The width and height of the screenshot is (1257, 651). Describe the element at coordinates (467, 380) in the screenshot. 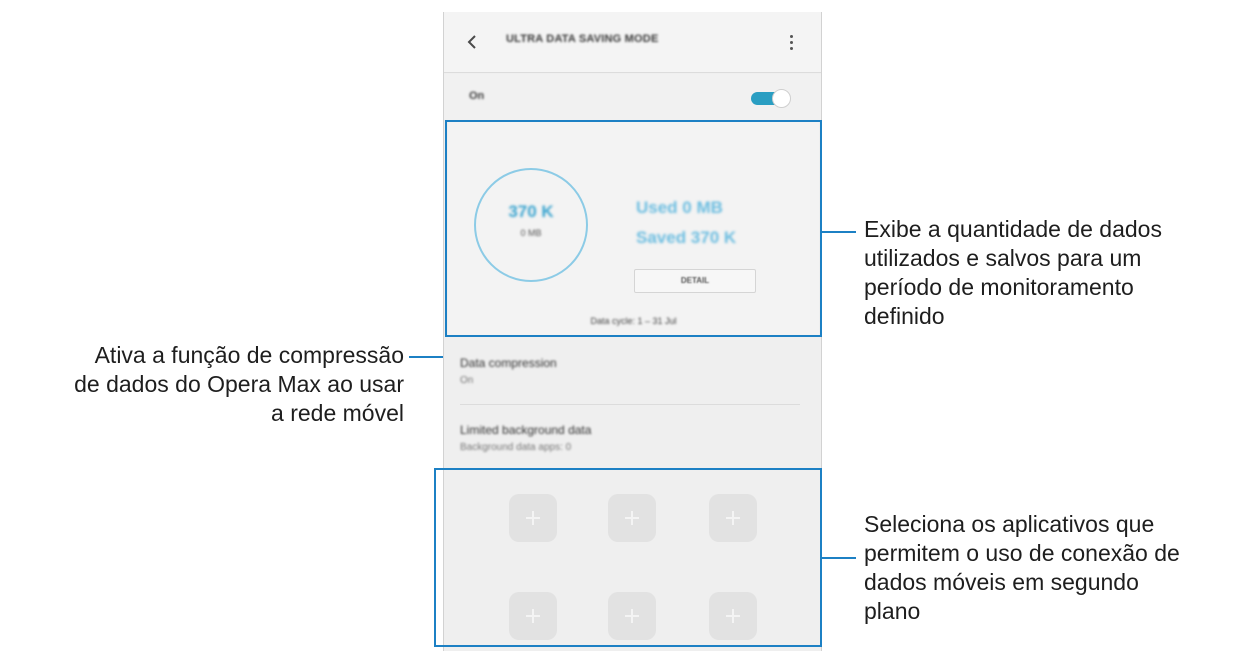

I see `data-compression-value: On` at that location.